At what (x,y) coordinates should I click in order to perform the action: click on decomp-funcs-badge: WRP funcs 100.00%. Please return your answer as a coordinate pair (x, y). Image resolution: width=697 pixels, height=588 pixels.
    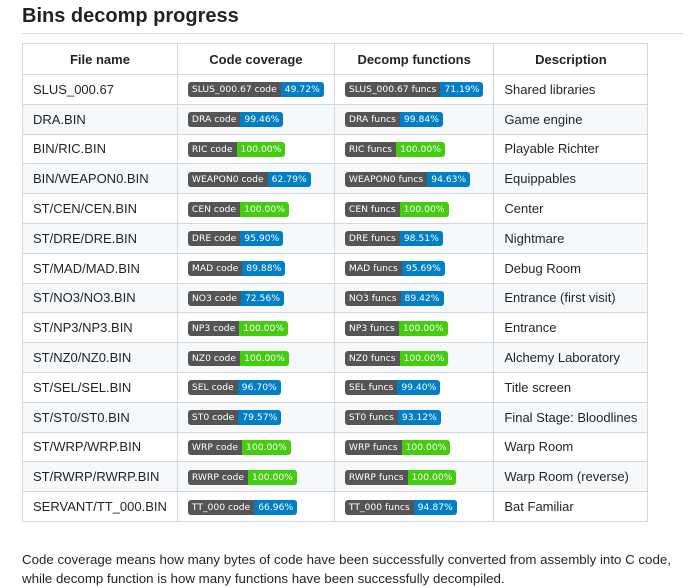
    Looking at the image, I should click on (397, 447).